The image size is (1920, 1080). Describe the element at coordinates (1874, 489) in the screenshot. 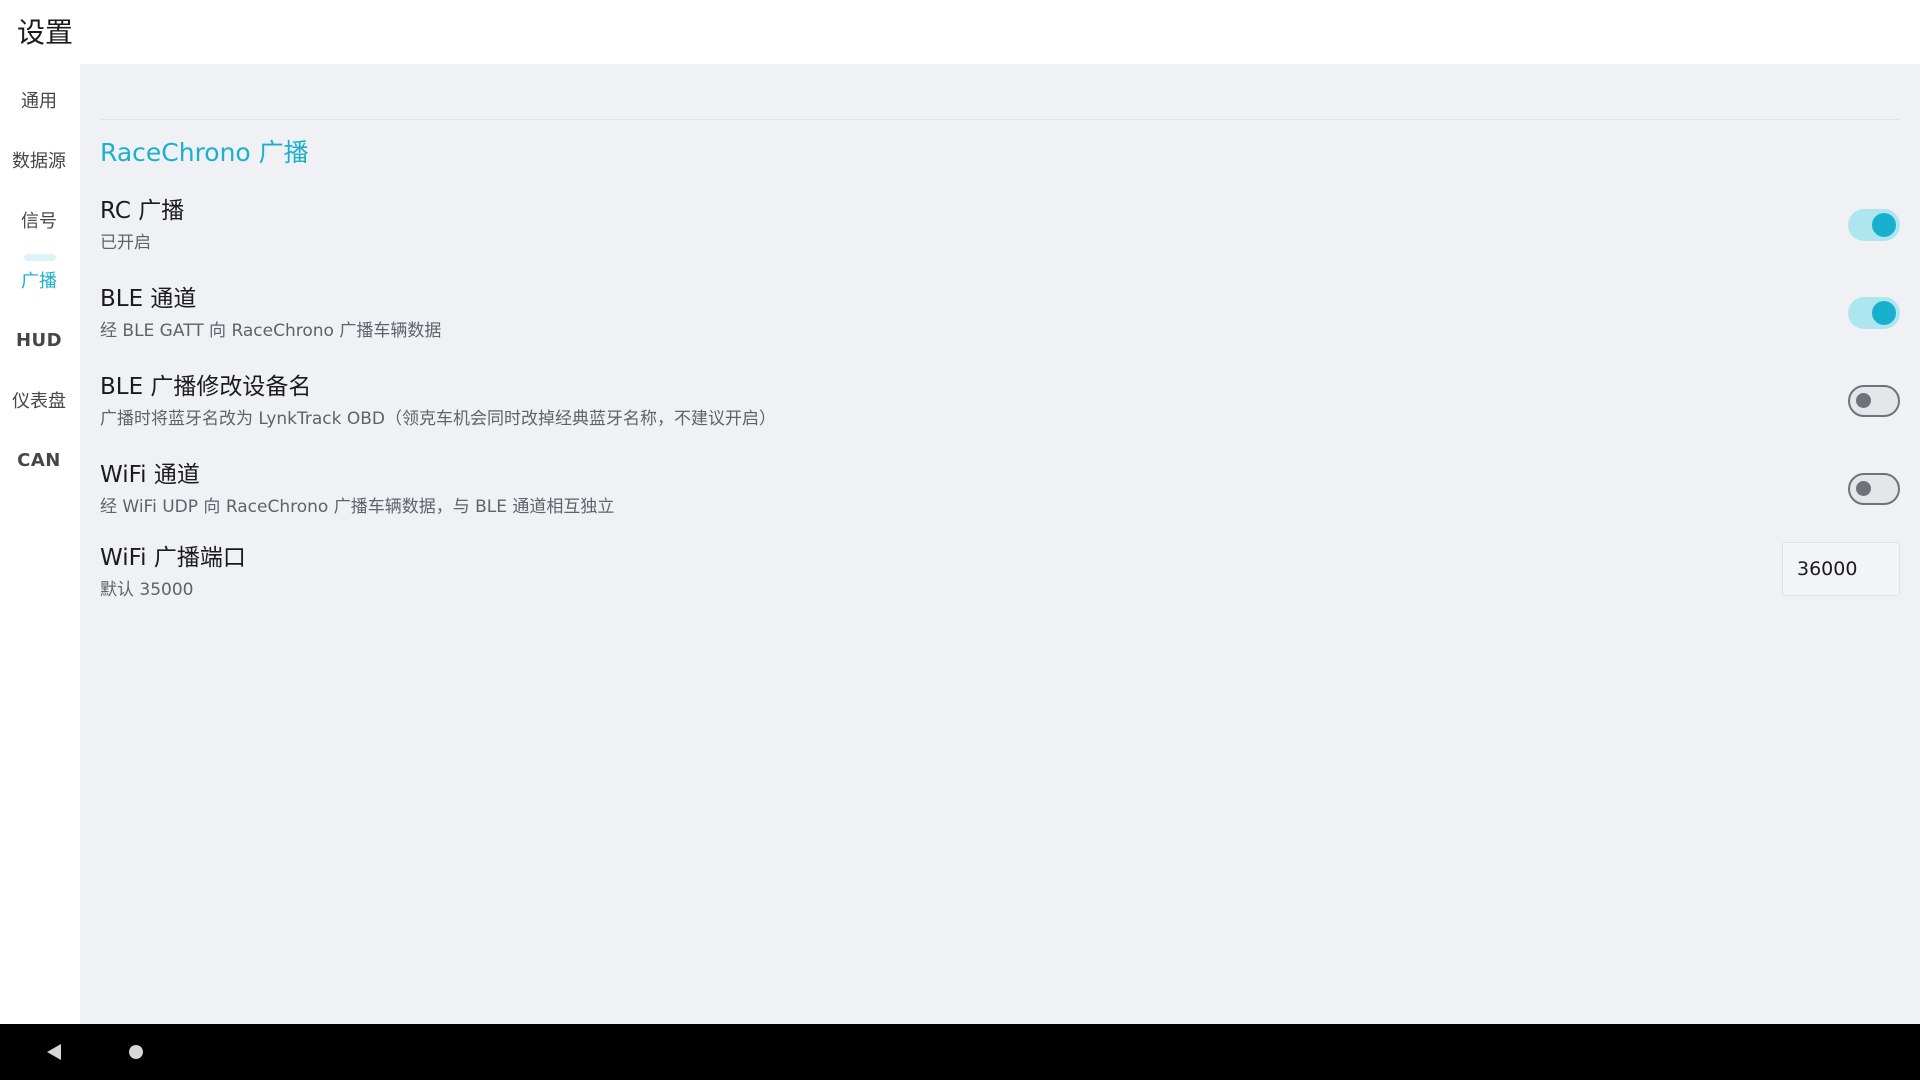

I see `wifi-channel-toggle` at that location.